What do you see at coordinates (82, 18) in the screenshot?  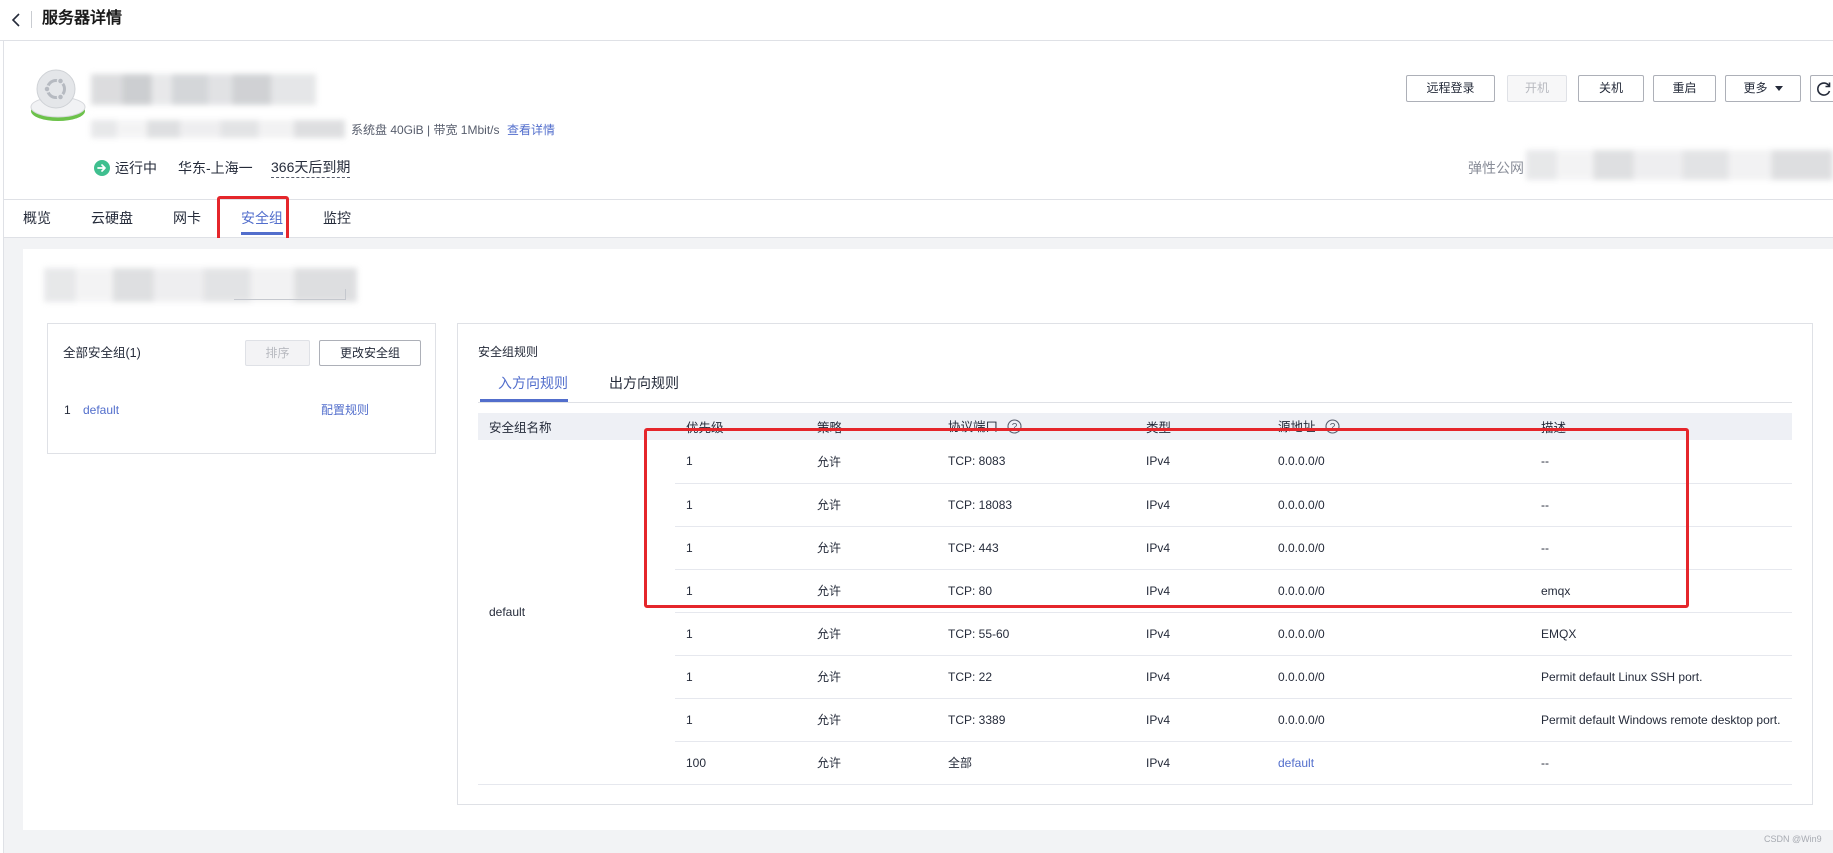 I see `page-title: 服务器详情` at bounding box center [82, 18].